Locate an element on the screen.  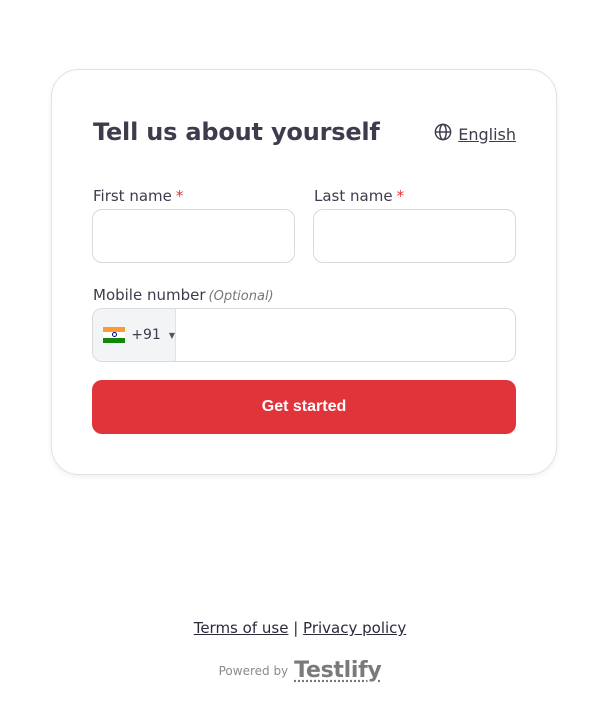
first-name-input is located at coordinates (193, 236).